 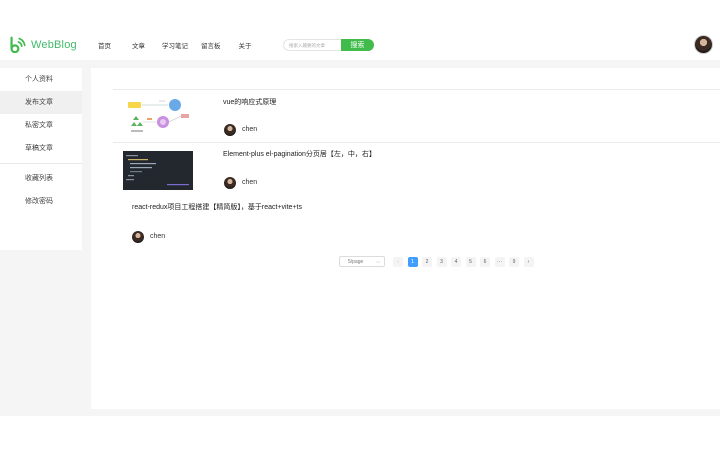 What do you see at coordinates (245, 45) in the screenshot?
I see `nav-item-about: 关于` at bounding box center [245, 45].